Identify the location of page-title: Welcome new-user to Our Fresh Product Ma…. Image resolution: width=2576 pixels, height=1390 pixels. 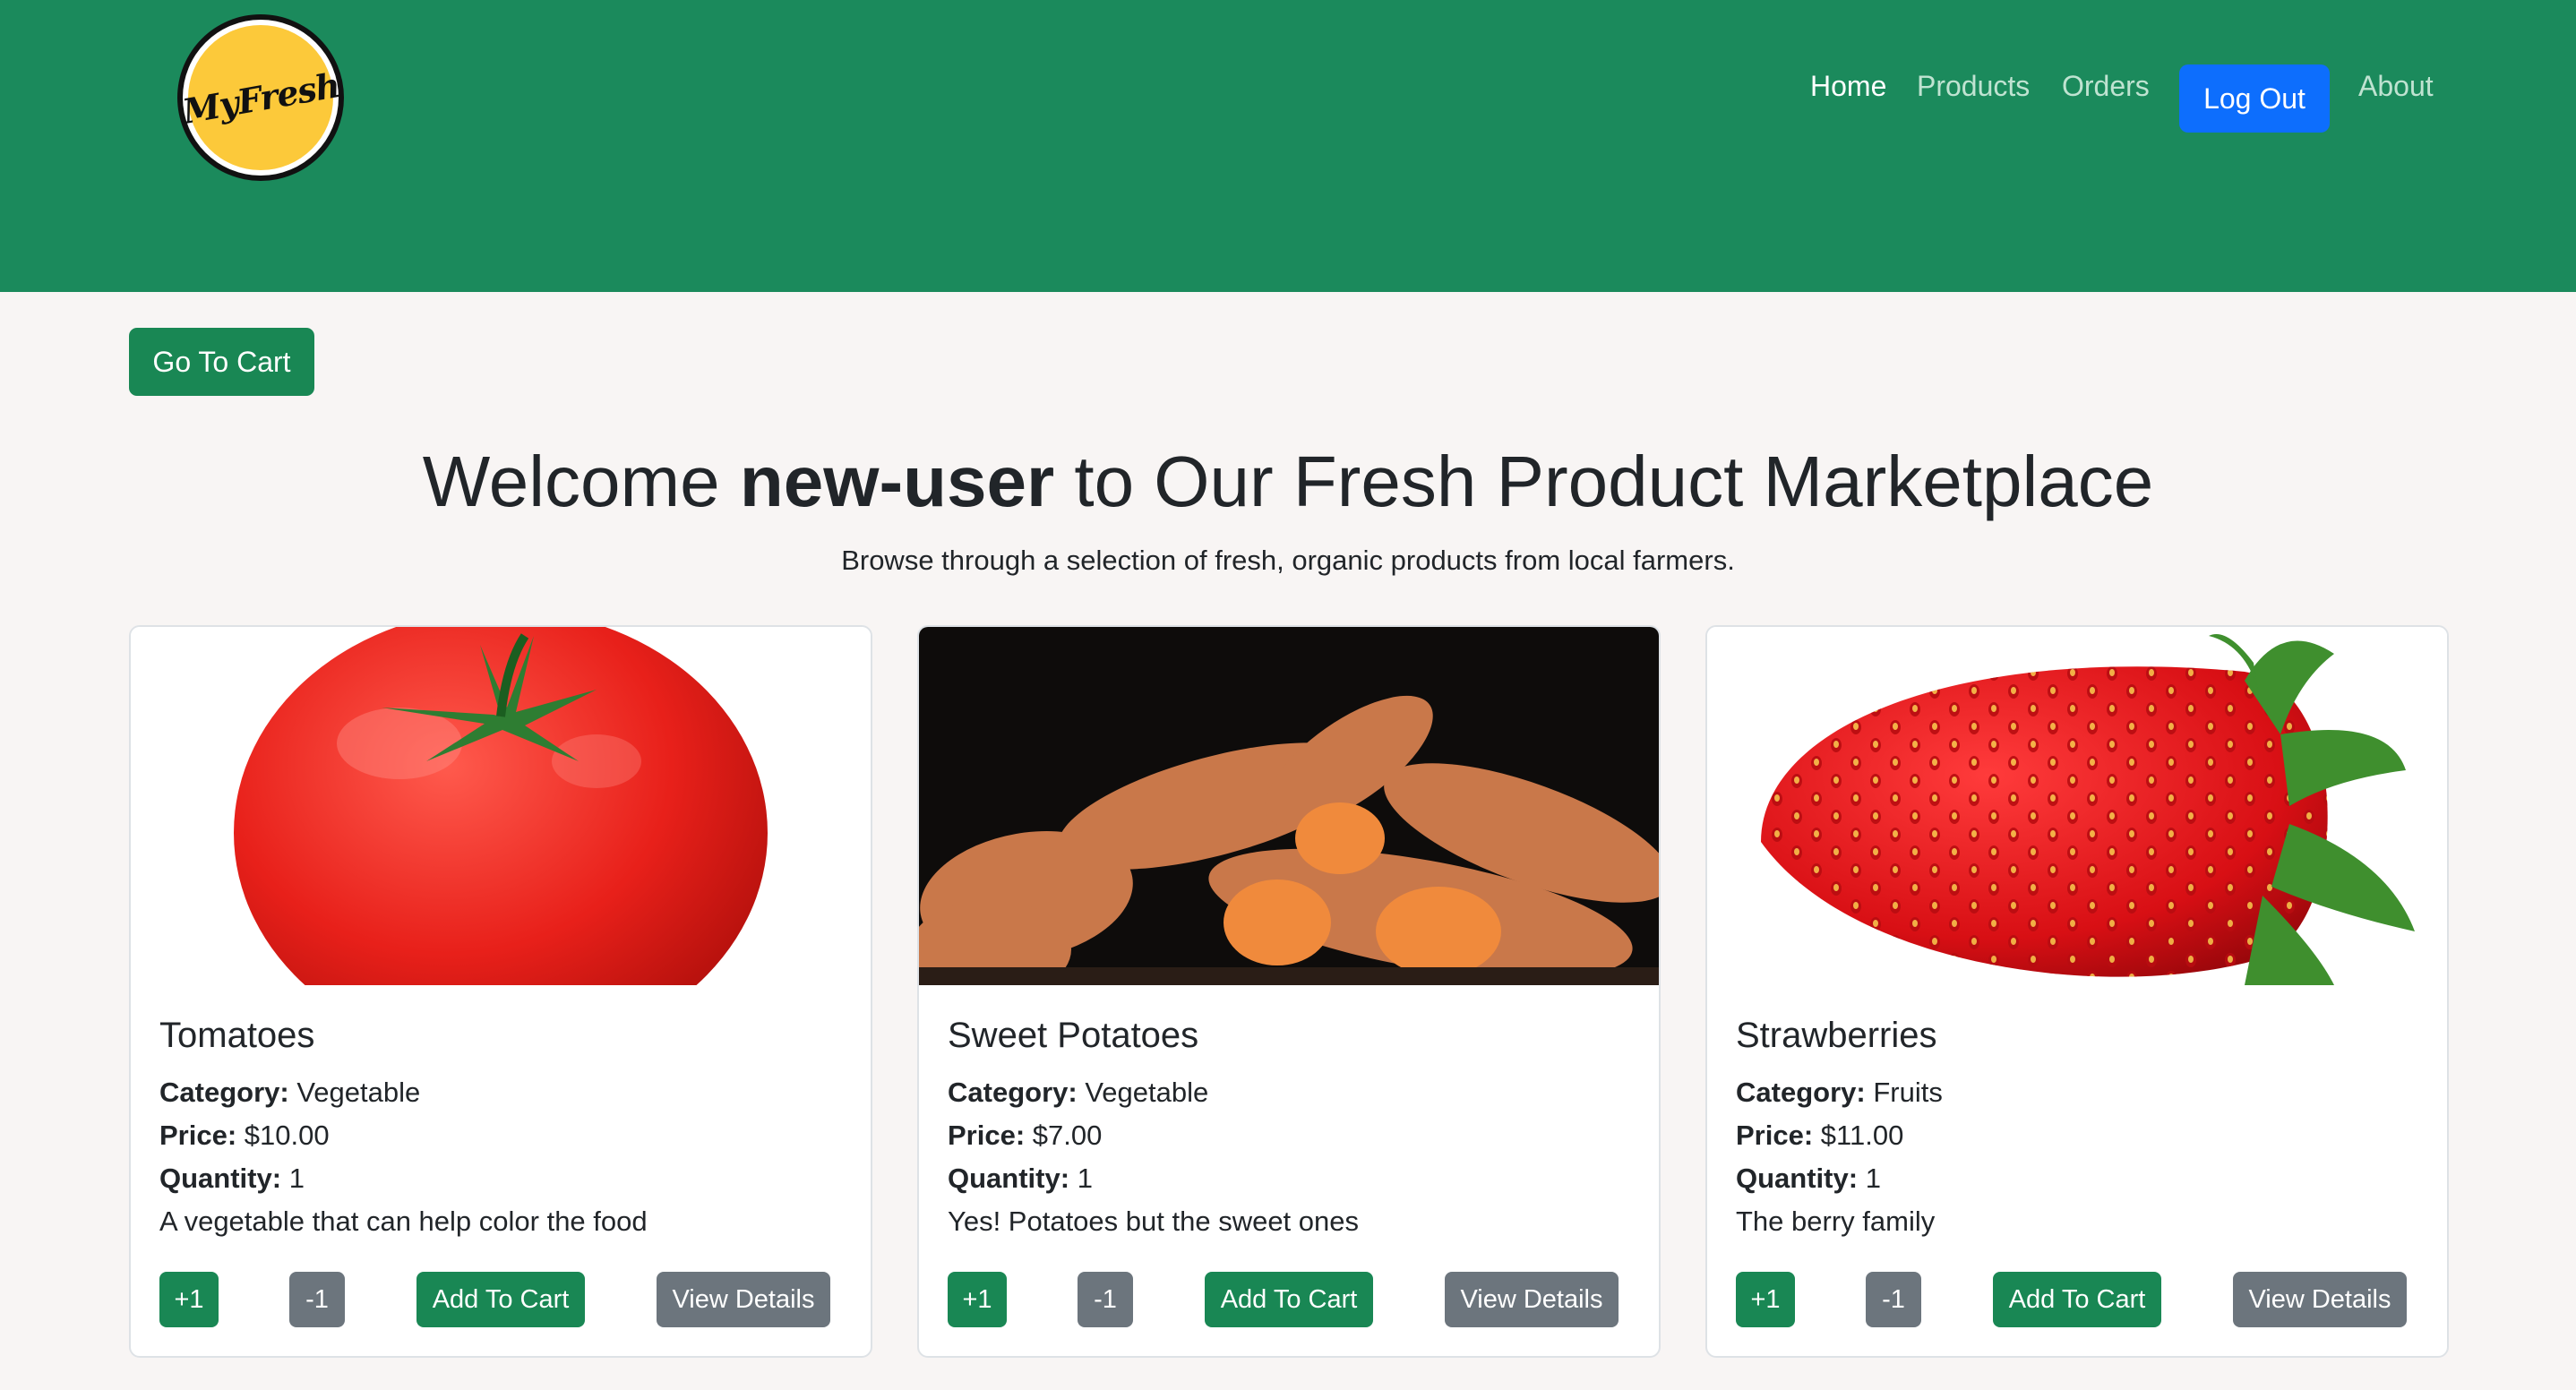
(1288, 482).